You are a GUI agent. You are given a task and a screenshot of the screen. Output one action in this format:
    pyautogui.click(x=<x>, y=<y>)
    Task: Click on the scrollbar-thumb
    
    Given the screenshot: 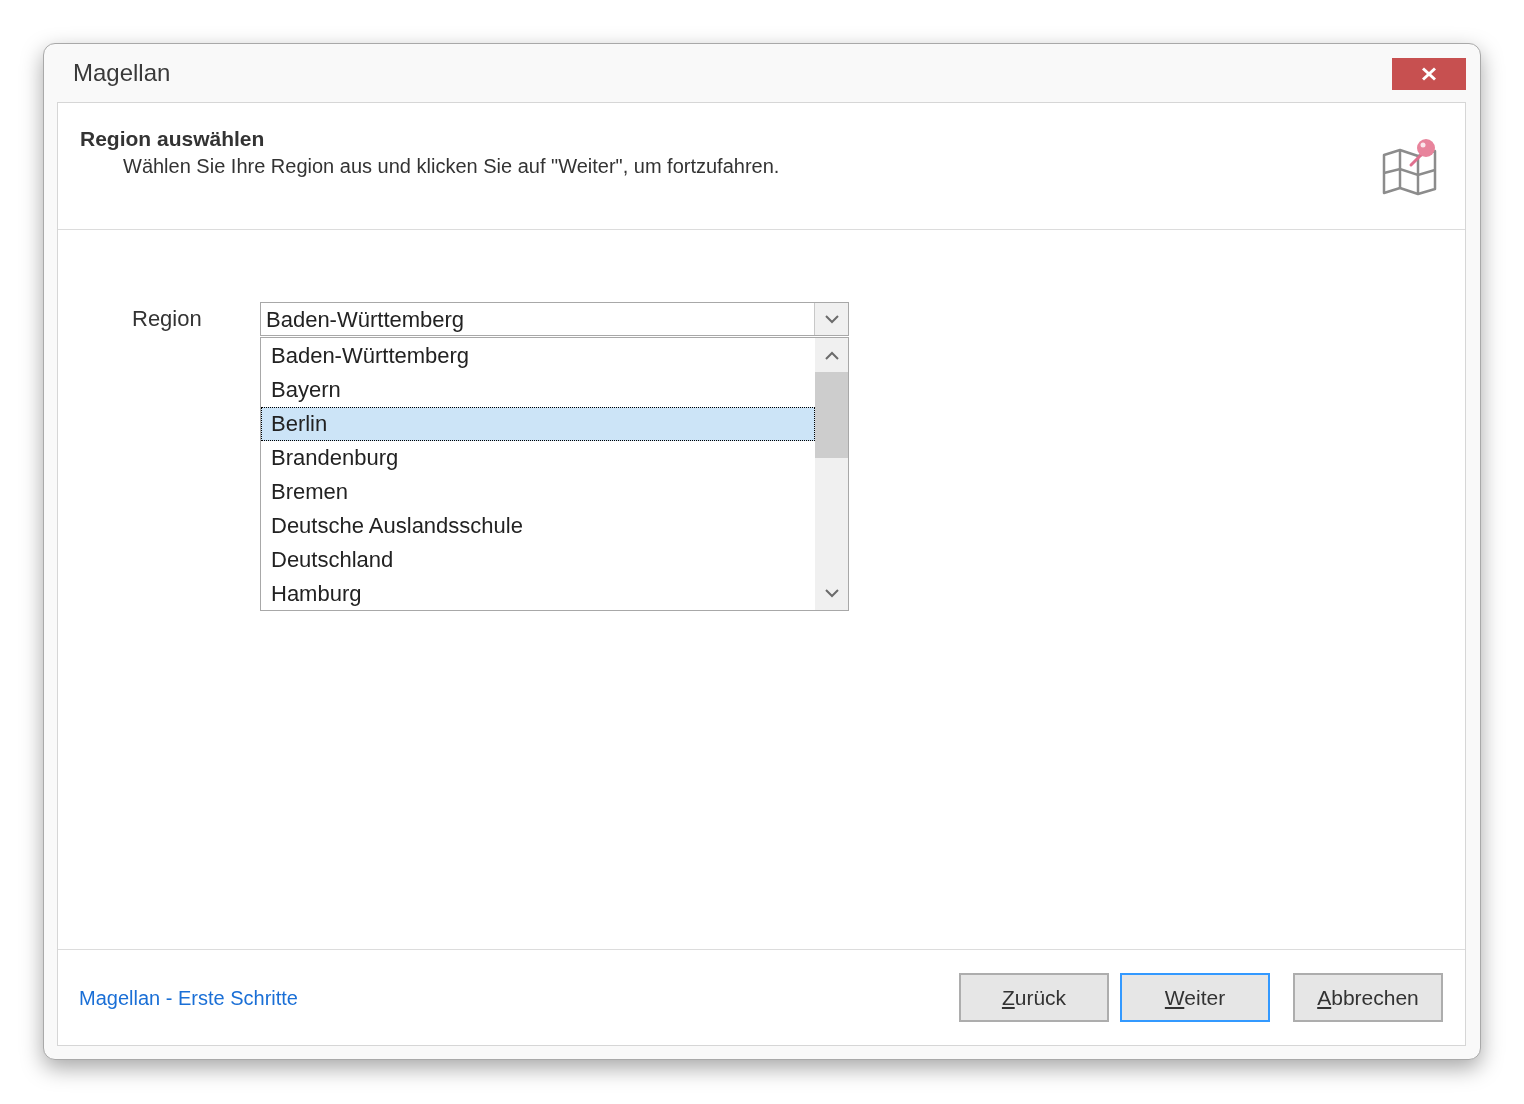 What is the action you would take?
    pyautogui.click(x=831, y=415)
    